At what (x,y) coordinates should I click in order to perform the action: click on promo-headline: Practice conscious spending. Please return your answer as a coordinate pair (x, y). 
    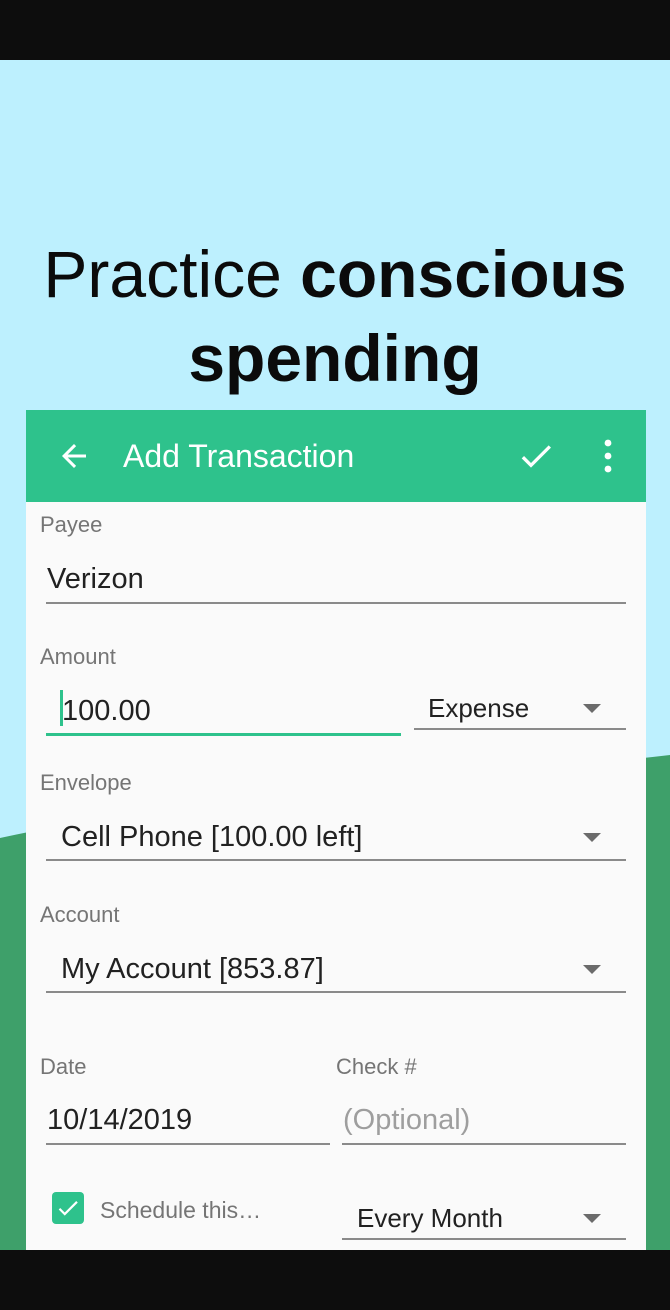
    Looking at the image, I should click on (335, 316).